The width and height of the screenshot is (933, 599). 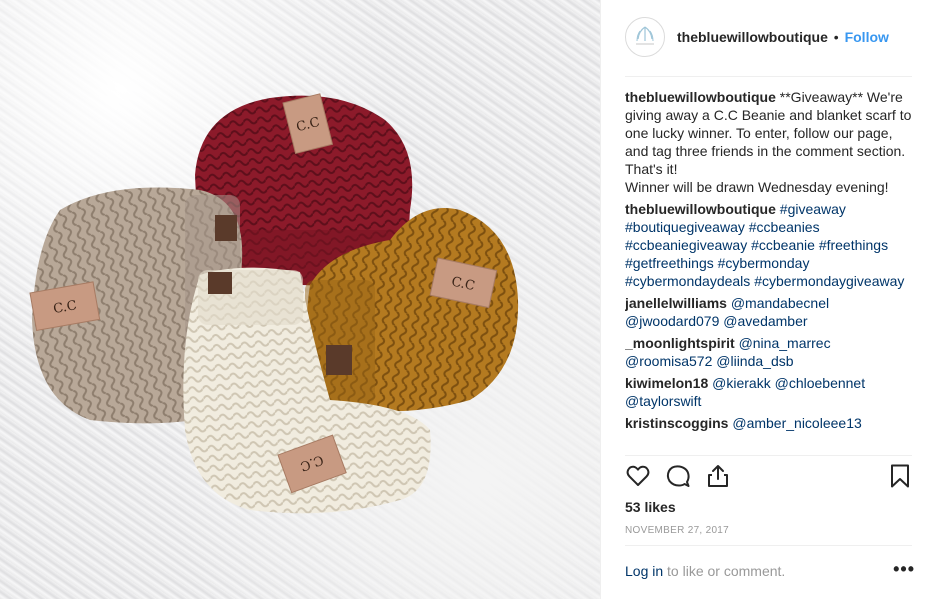 I want to click on login-footer: Log in to like or comment. •••, so click(x=770, y=569).